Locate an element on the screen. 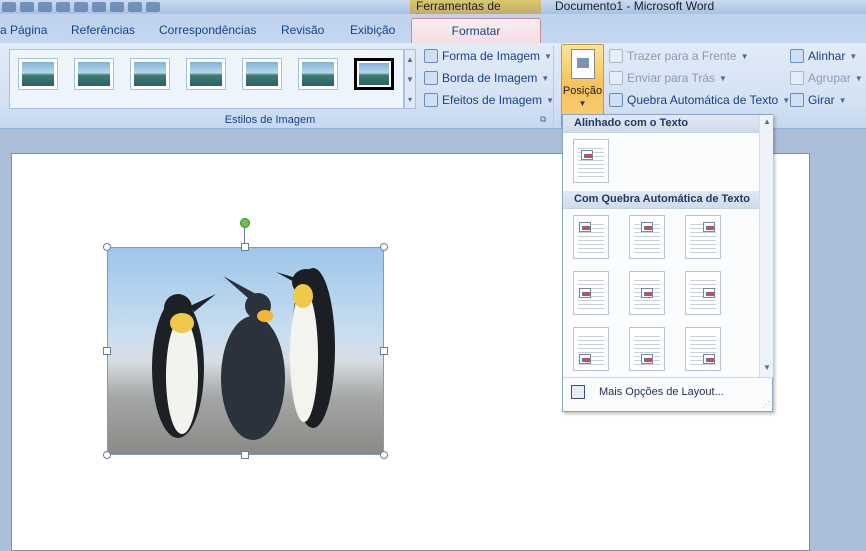 This screenshot has width=866, height=551. menu-divider is located at coordinates (668, 377).